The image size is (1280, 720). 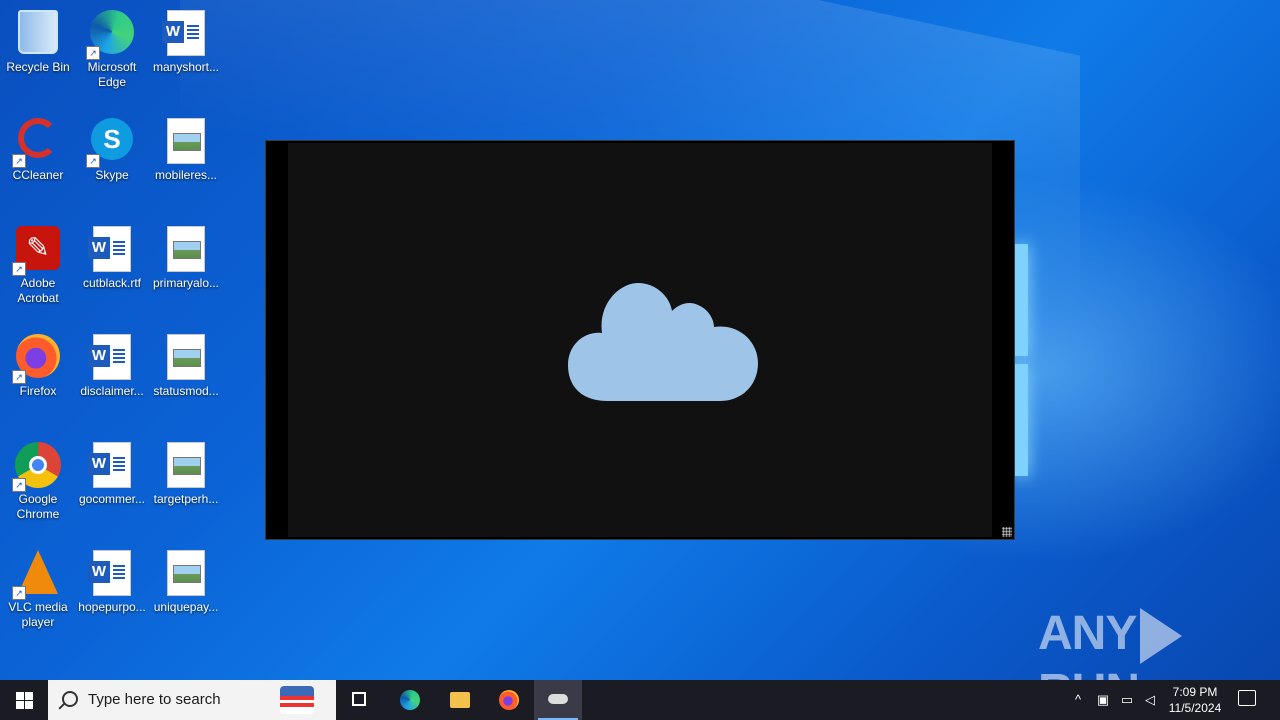 What do you see at coordinates (24, 700) in the screenshot?
I see `start-button` at bounding box center [24, 700].